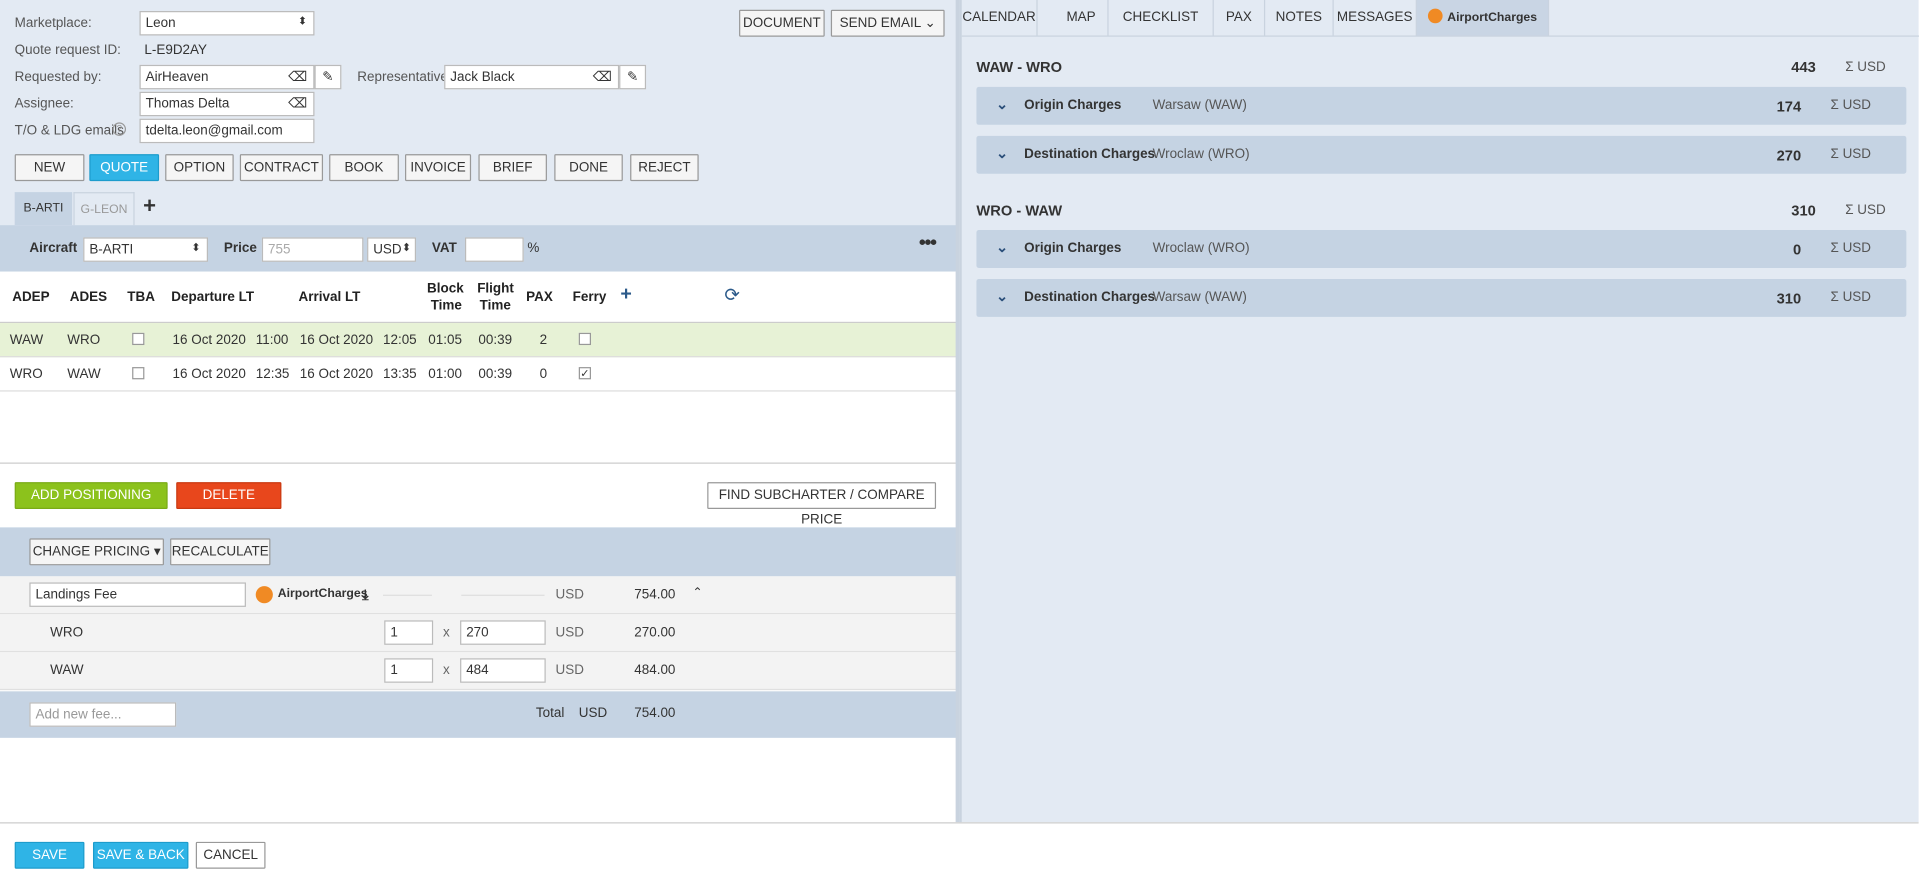 This screenshot has height=887, width=1919. Describe the element at coordinates (365, 595) in the screenshot. I see `download-icon: ⤓` at that location.